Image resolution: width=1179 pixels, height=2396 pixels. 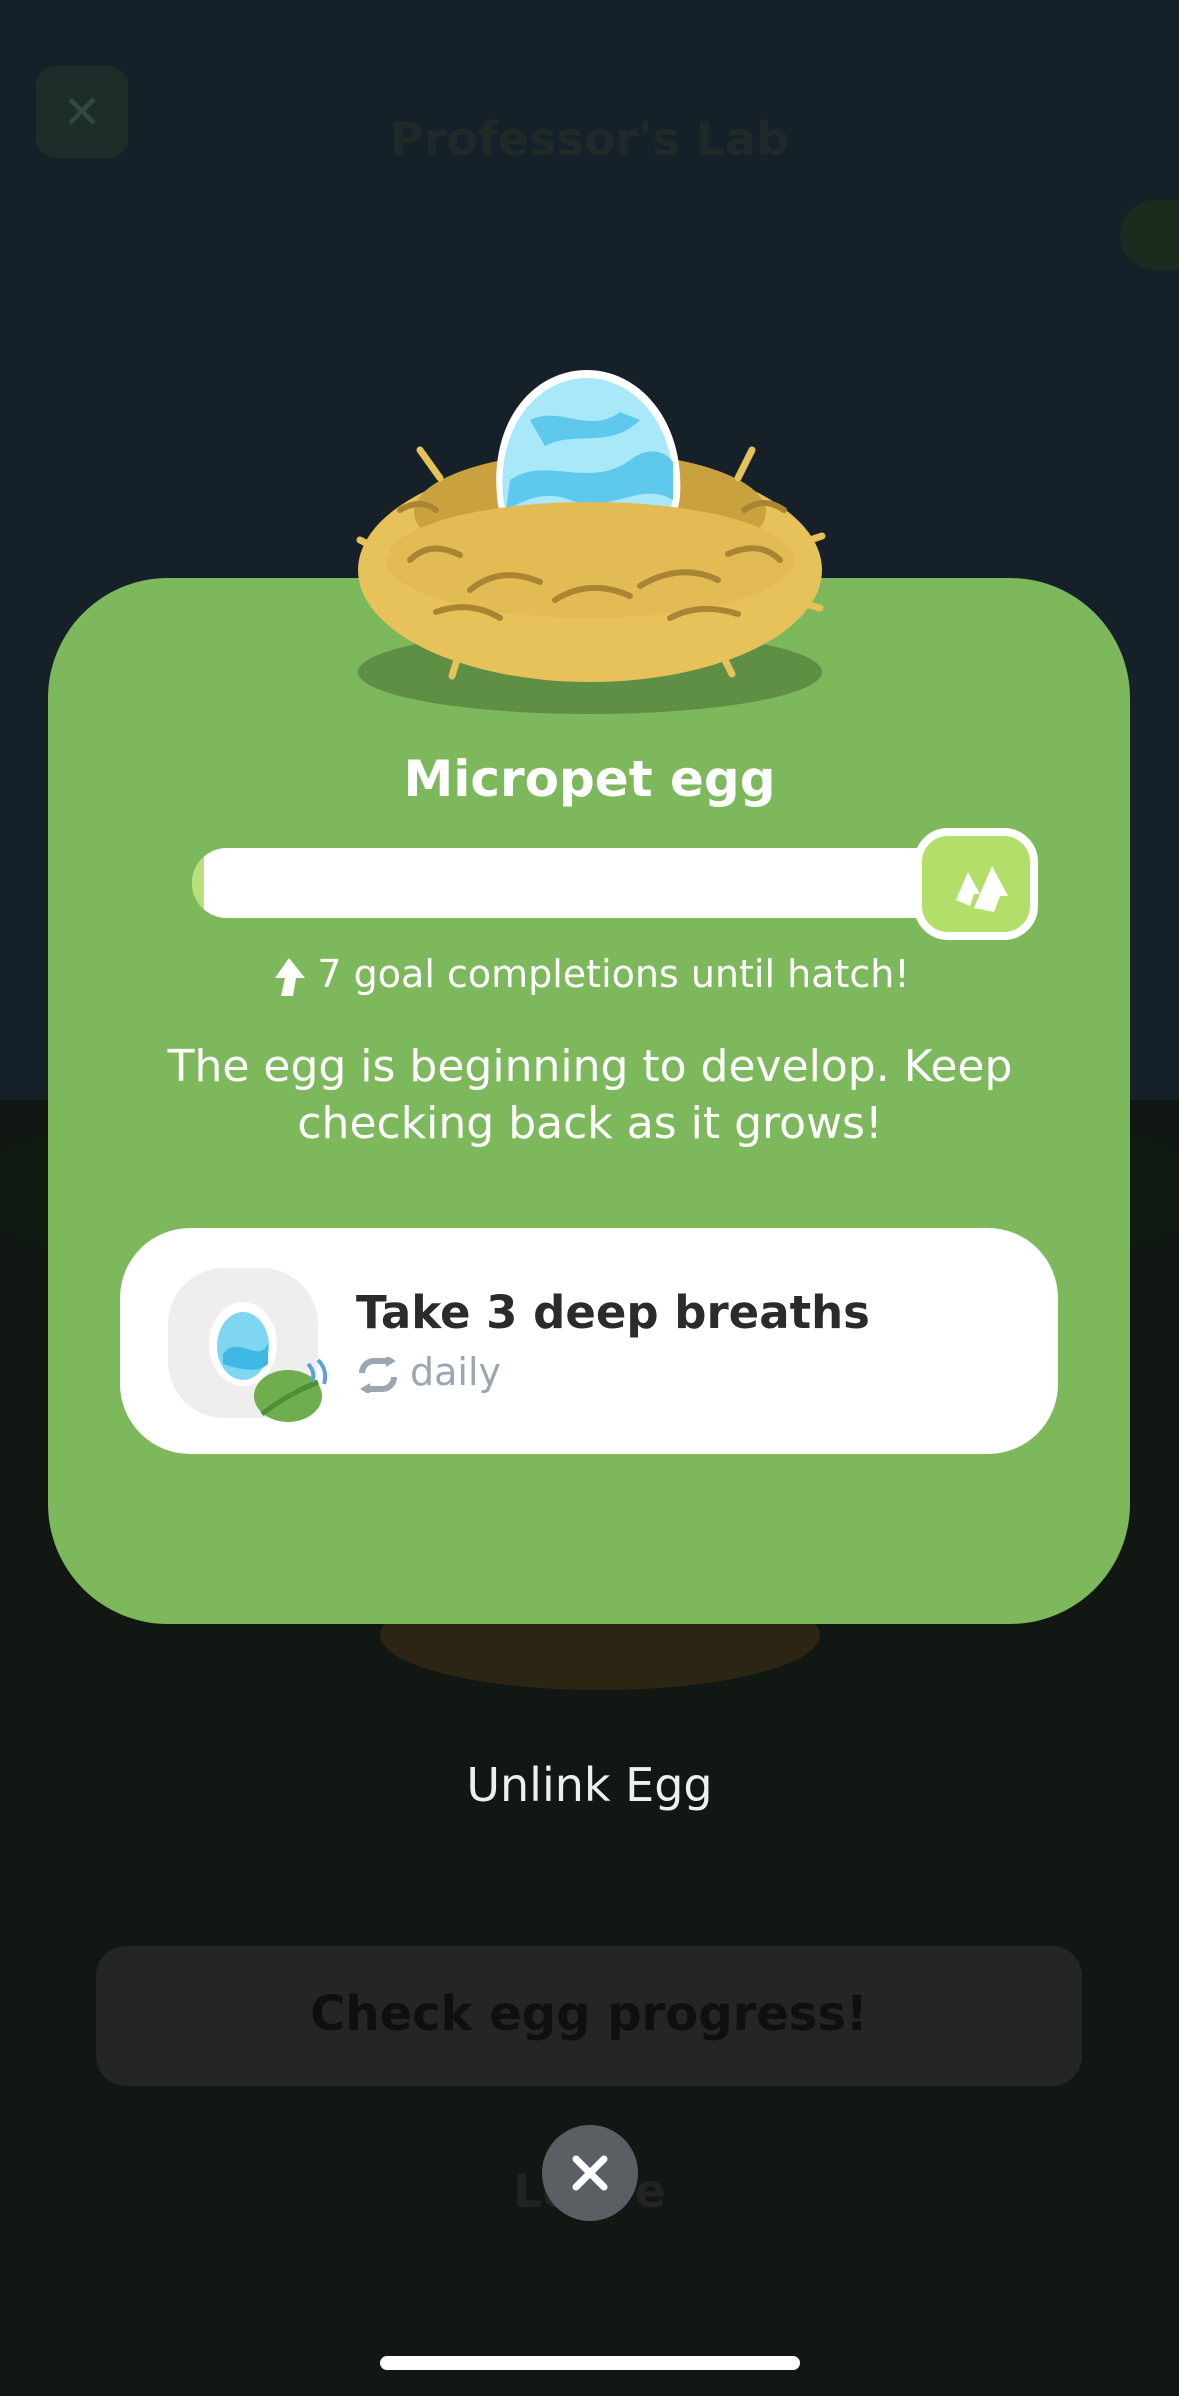 I want to click on hatch-remaining: 7 goal completions until hatch!, so click(x=589, y=975).